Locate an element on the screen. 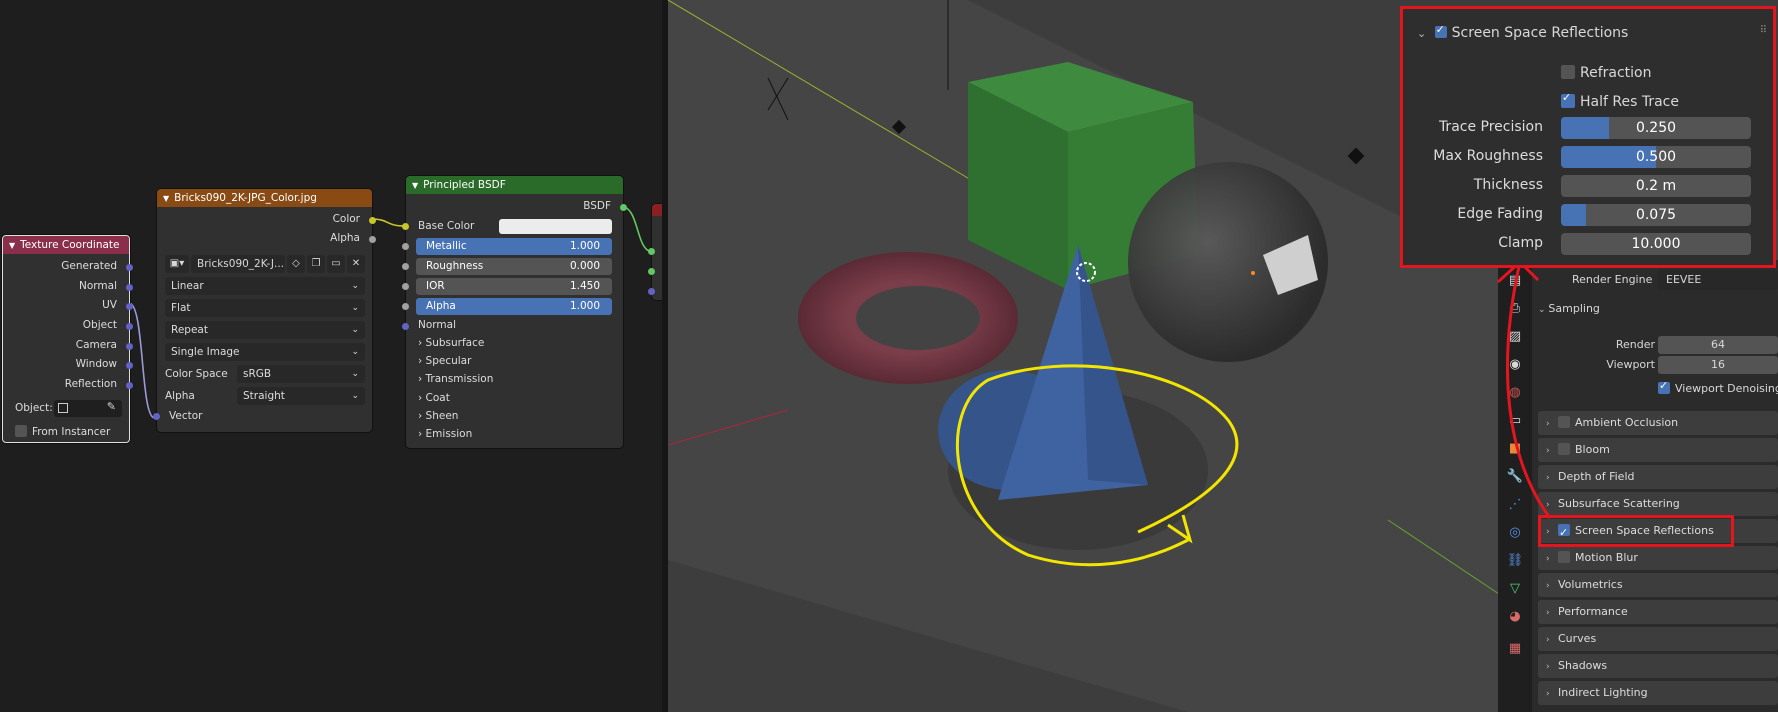 The width and height of the screenshot is (1778, 712). interpolation-dropdown: Linear ⌄ is located at coordinates (265, 286).